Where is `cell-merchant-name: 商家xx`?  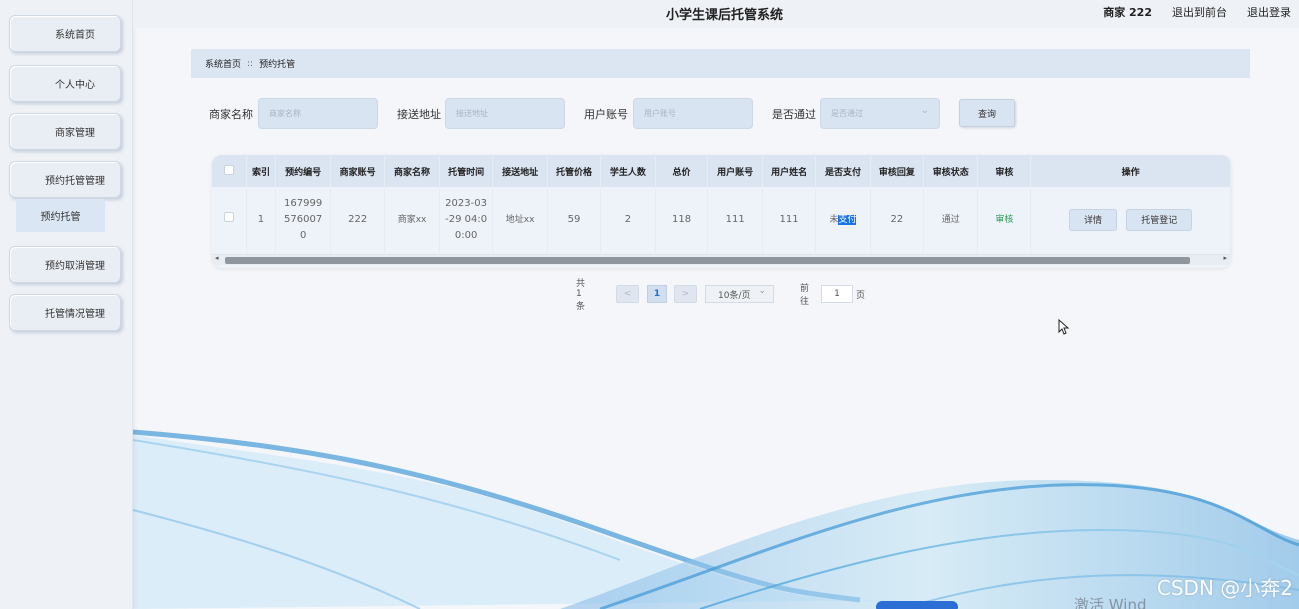
cell-merchant-name: 商家xx is located at coordinates (412, 221).